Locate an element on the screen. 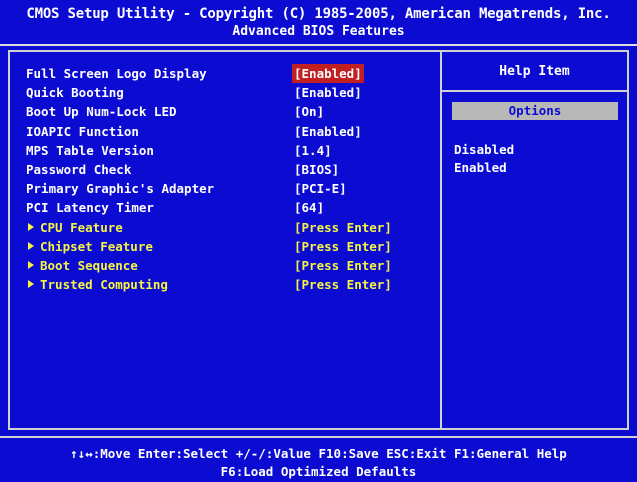 This screenshot has height=482, width=637. setting-row-quick-booting: Quick Booting [Enabled] is located at coordinates (225, 92).